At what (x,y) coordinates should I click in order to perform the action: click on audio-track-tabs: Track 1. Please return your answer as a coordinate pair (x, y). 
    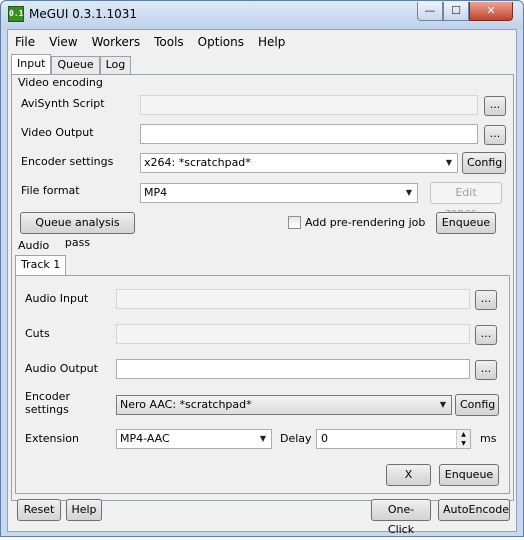
    Looking at the image, I should click on (41, 265).